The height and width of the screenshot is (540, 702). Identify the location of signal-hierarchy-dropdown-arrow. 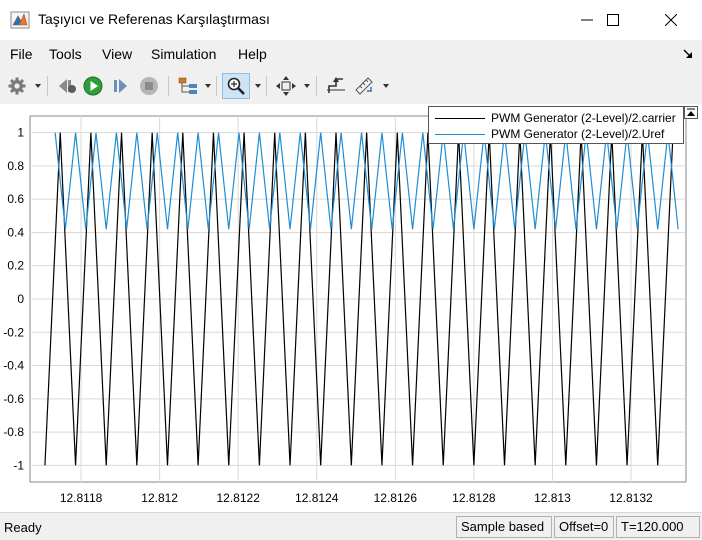
(208, 86).